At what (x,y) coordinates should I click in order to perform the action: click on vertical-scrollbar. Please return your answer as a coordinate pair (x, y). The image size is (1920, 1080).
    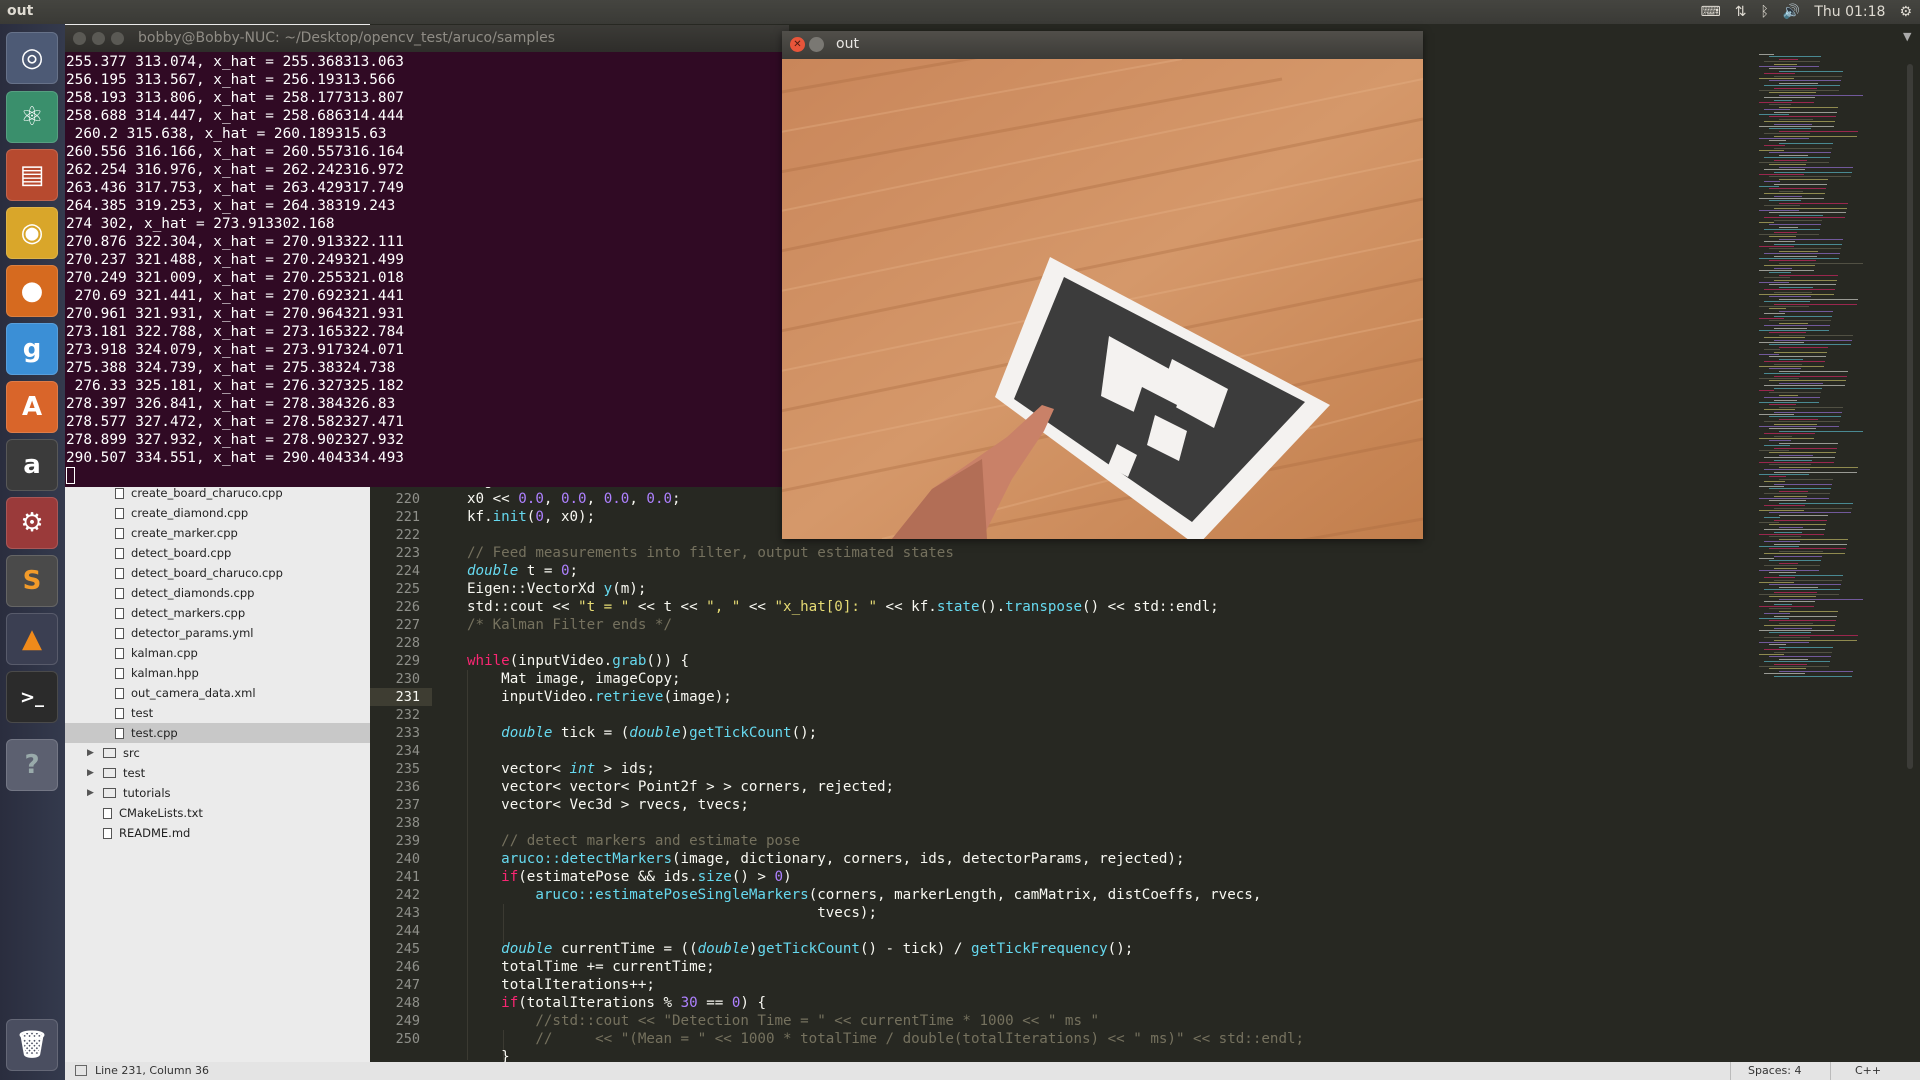
    Looking at the image, I should click on (1910, 416).